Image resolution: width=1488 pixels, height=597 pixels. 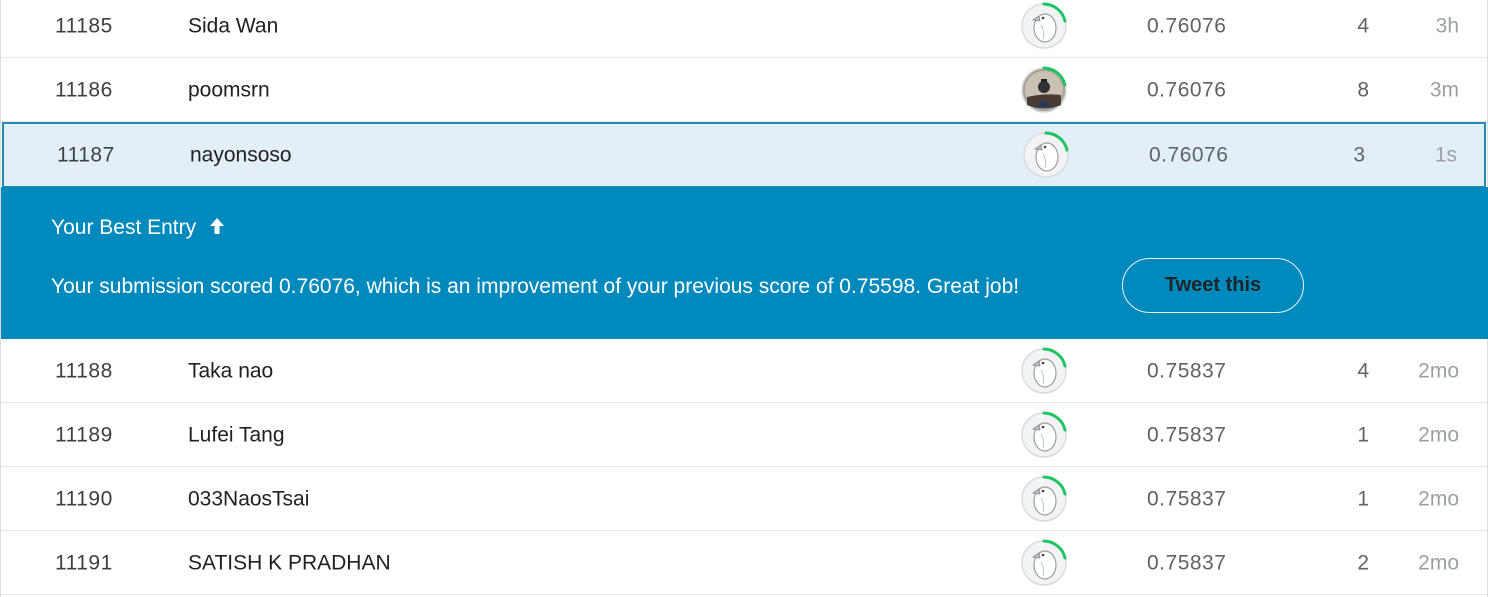 I want to click on team-name: SATISH K PRADHAN, so click(x=289, y=562).